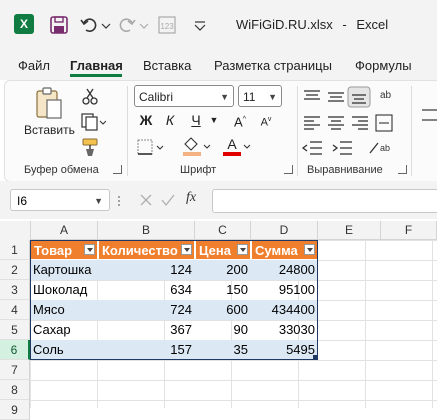 The image size is (437, 420). Describe the element at coordinates (170, 120) in the screenshot. I see `italic-button: К` at that location.